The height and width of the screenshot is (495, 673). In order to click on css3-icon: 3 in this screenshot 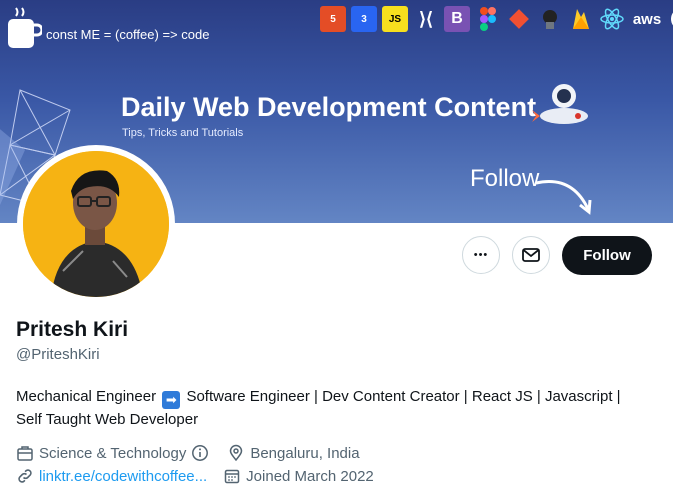, I will do `click(364, 19)`.